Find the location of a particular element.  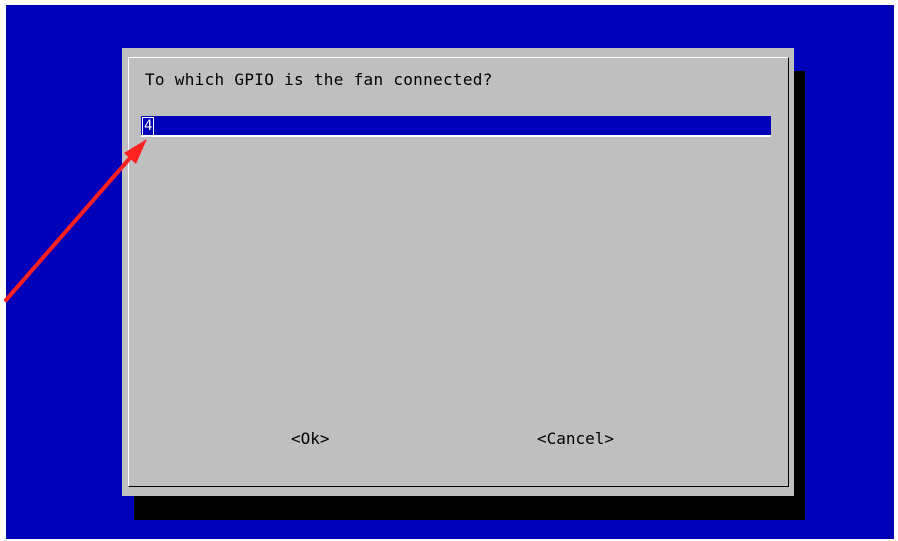

gpio-input-field: 4 is located at coordinates (456, 126).